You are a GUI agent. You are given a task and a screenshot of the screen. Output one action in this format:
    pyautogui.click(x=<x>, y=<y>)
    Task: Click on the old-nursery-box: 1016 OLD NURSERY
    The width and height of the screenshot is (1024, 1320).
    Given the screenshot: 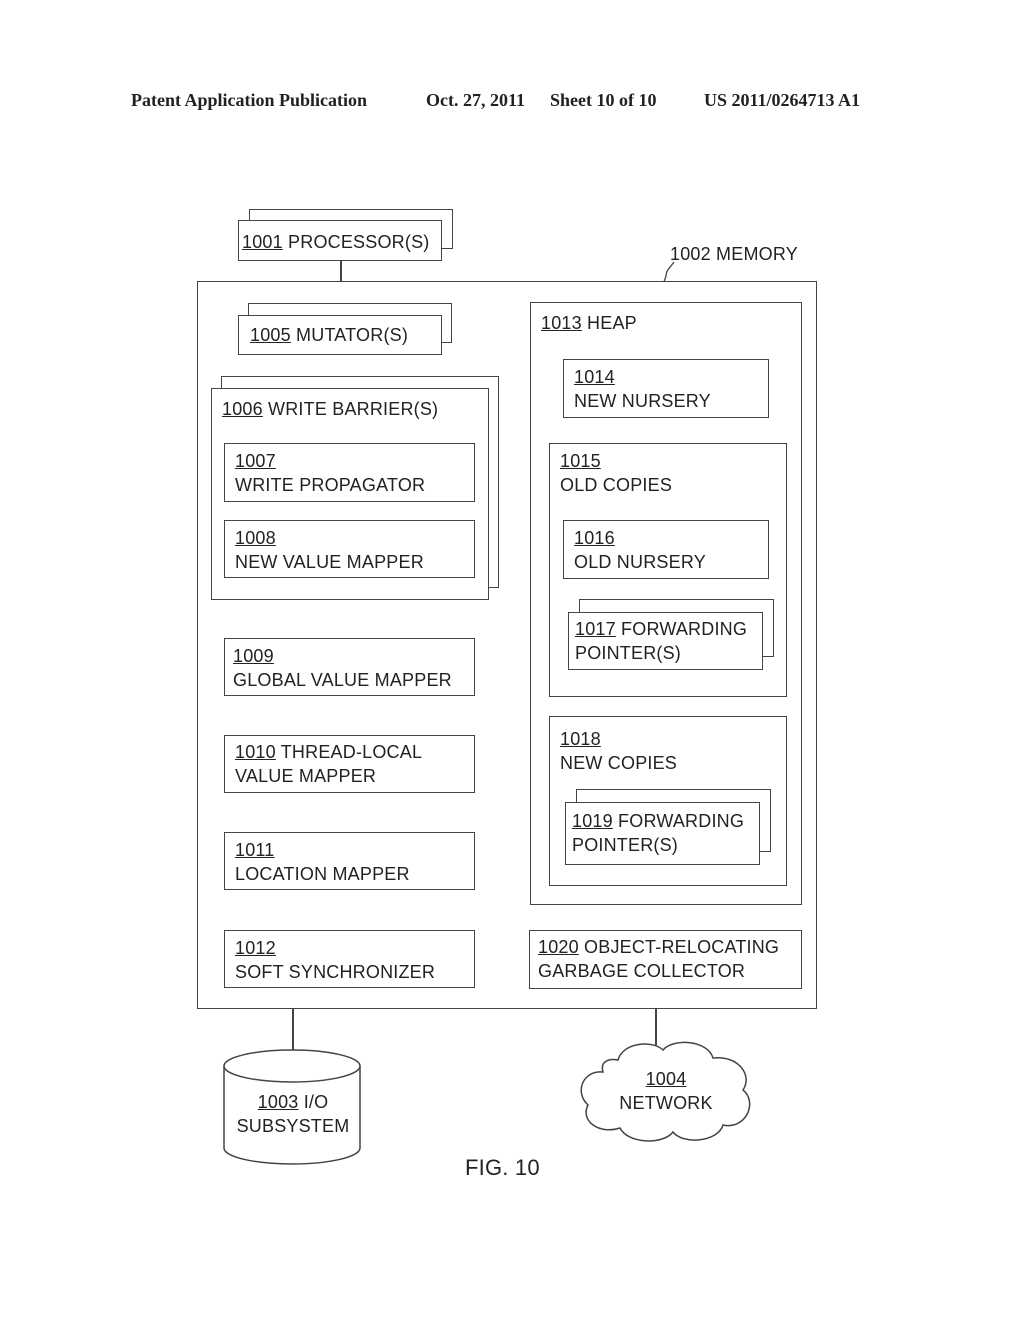 What is the action you would take?
    pyautogui.click(x=666, y=549)
    